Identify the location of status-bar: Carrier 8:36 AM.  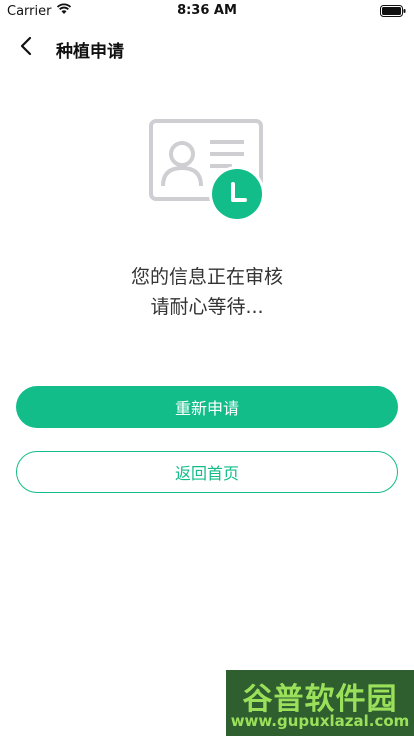
(207, 11).